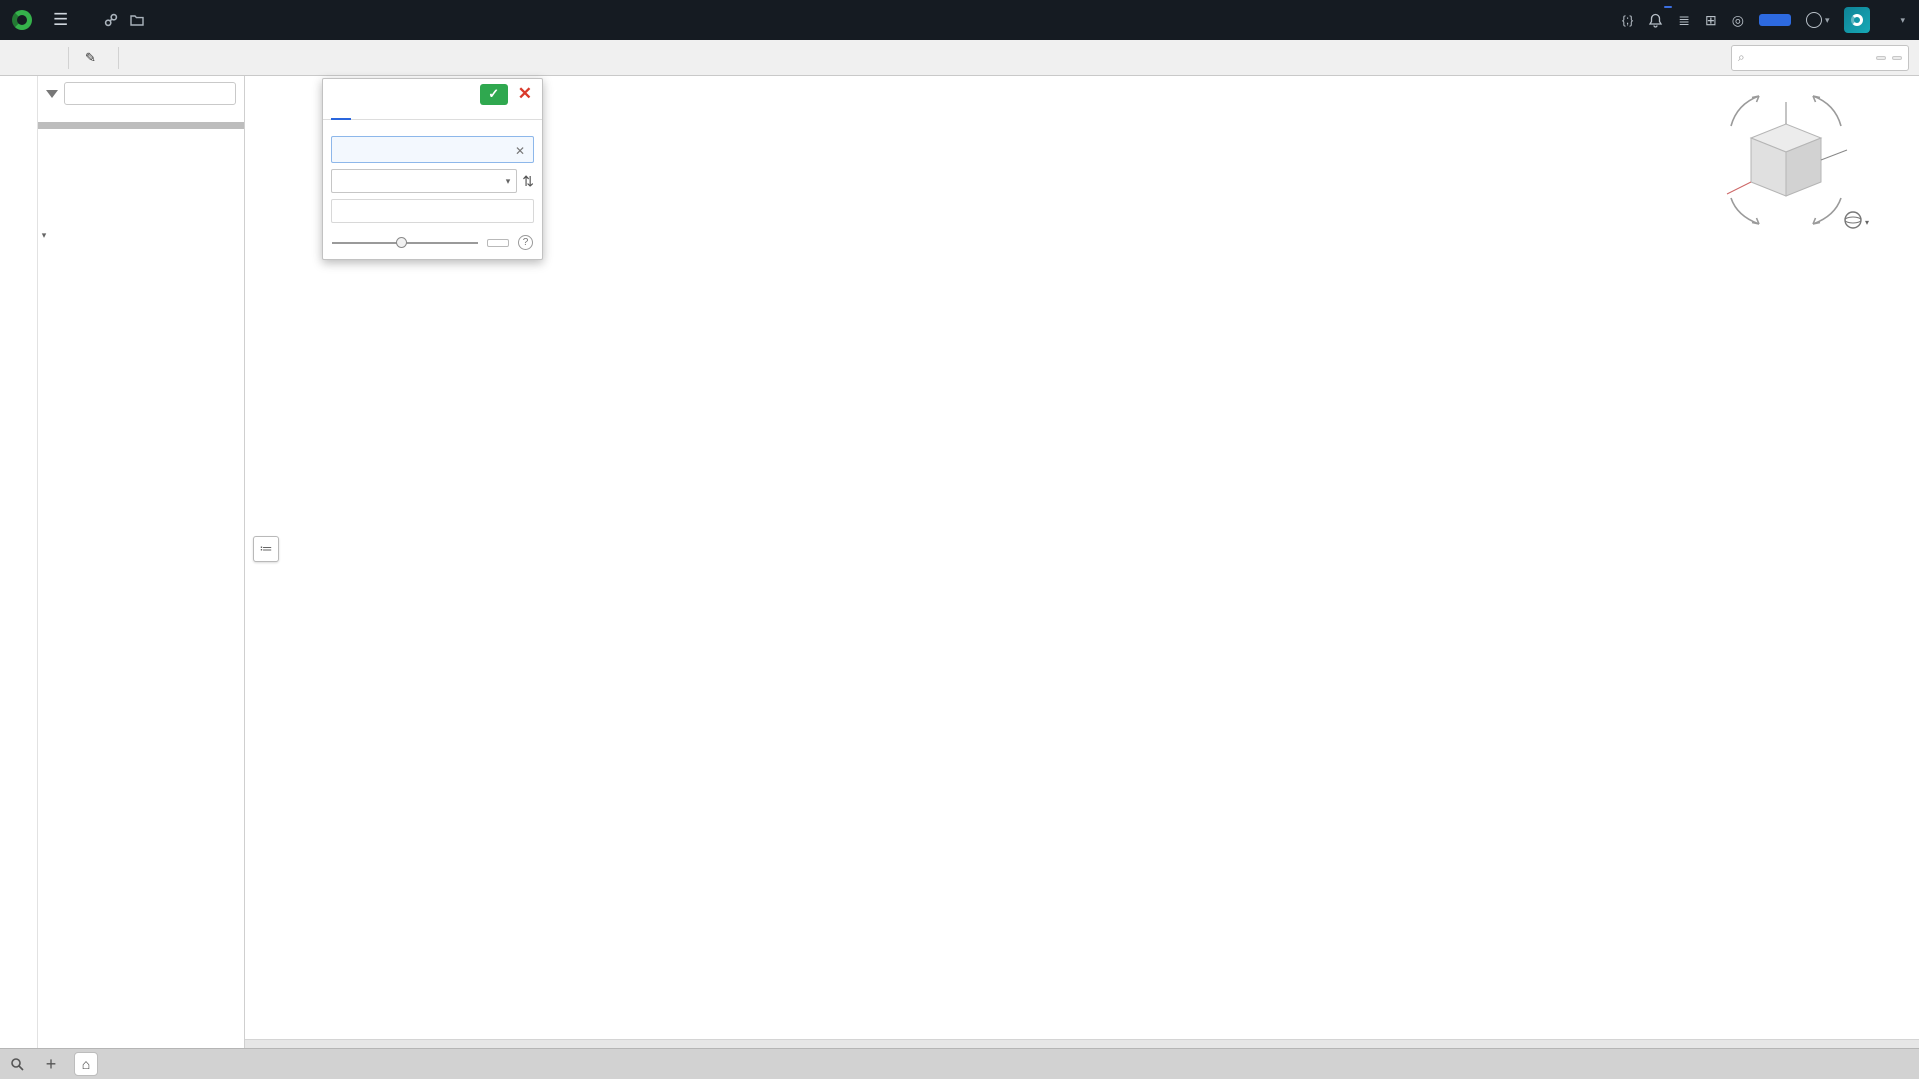 Image resolution: width=1919 pixels, height=1079 pixels. I want to click on help-menu-icon: ▾, so click(1817, 20).